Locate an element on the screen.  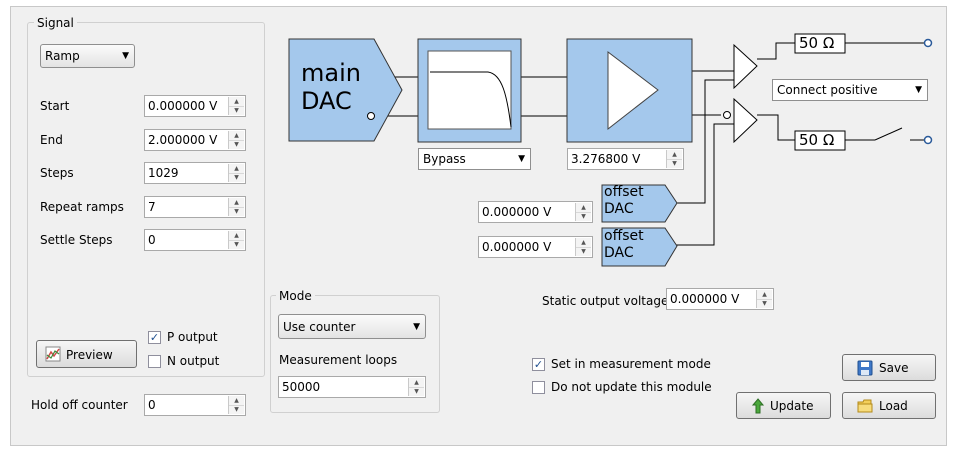
gain-spinbox: 3.276800 V ▲ ▼ is located at coordinates (625, 159).